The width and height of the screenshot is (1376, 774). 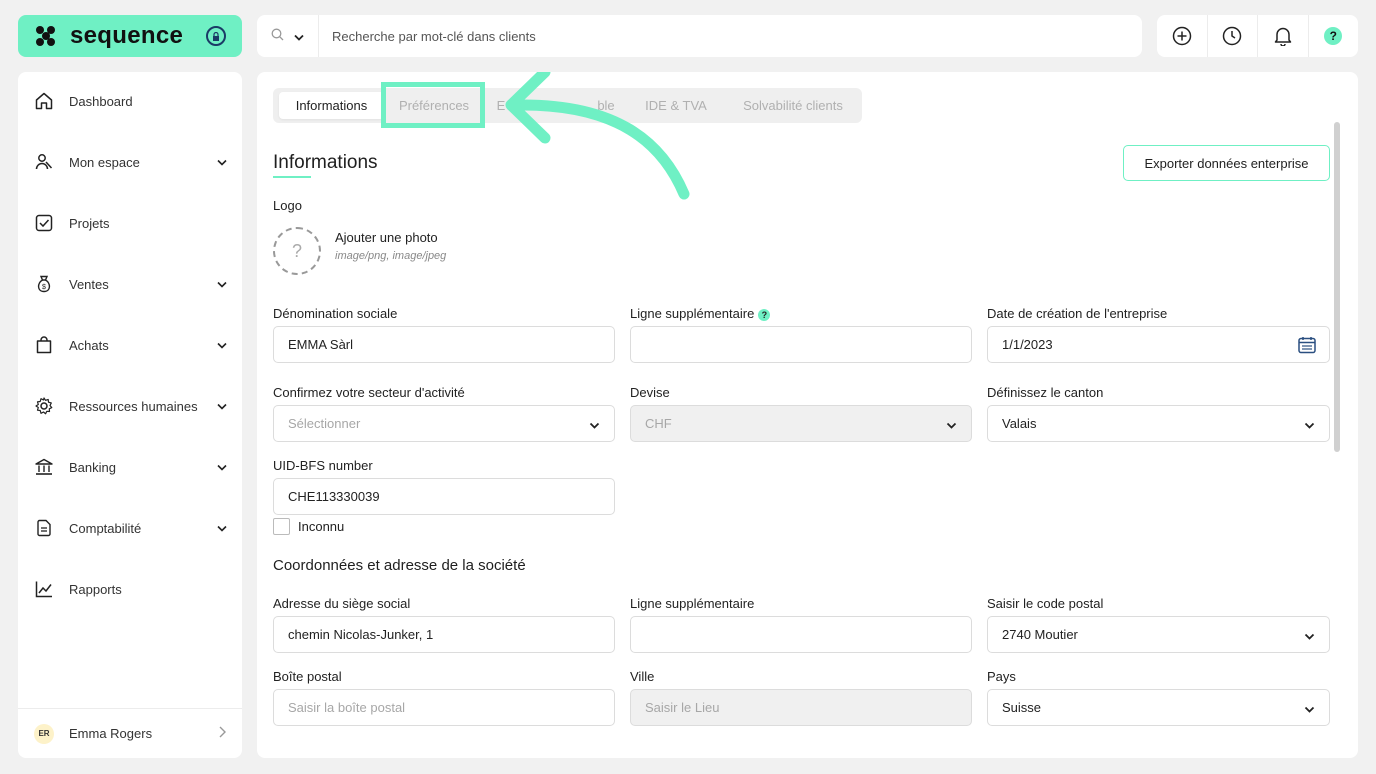 What do you see at coordinates (44, 467) in the screenshot?
I see `bank-icon` at bounding box center [44, 467].